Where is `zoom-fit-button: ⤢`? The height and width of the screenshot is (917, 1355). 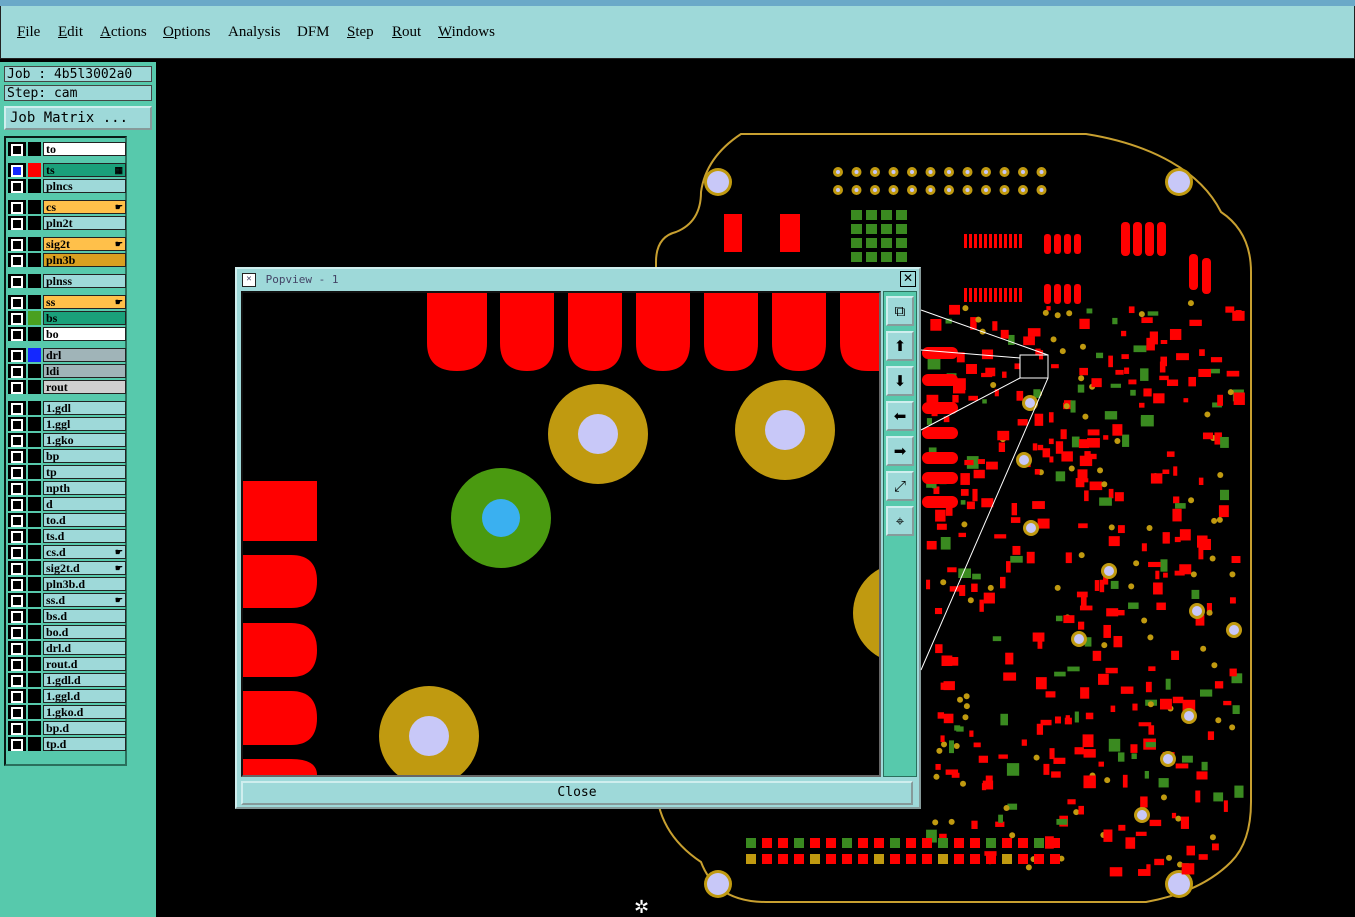 zoom-fit-button: ⤢ is located at coordinates (900, 486).